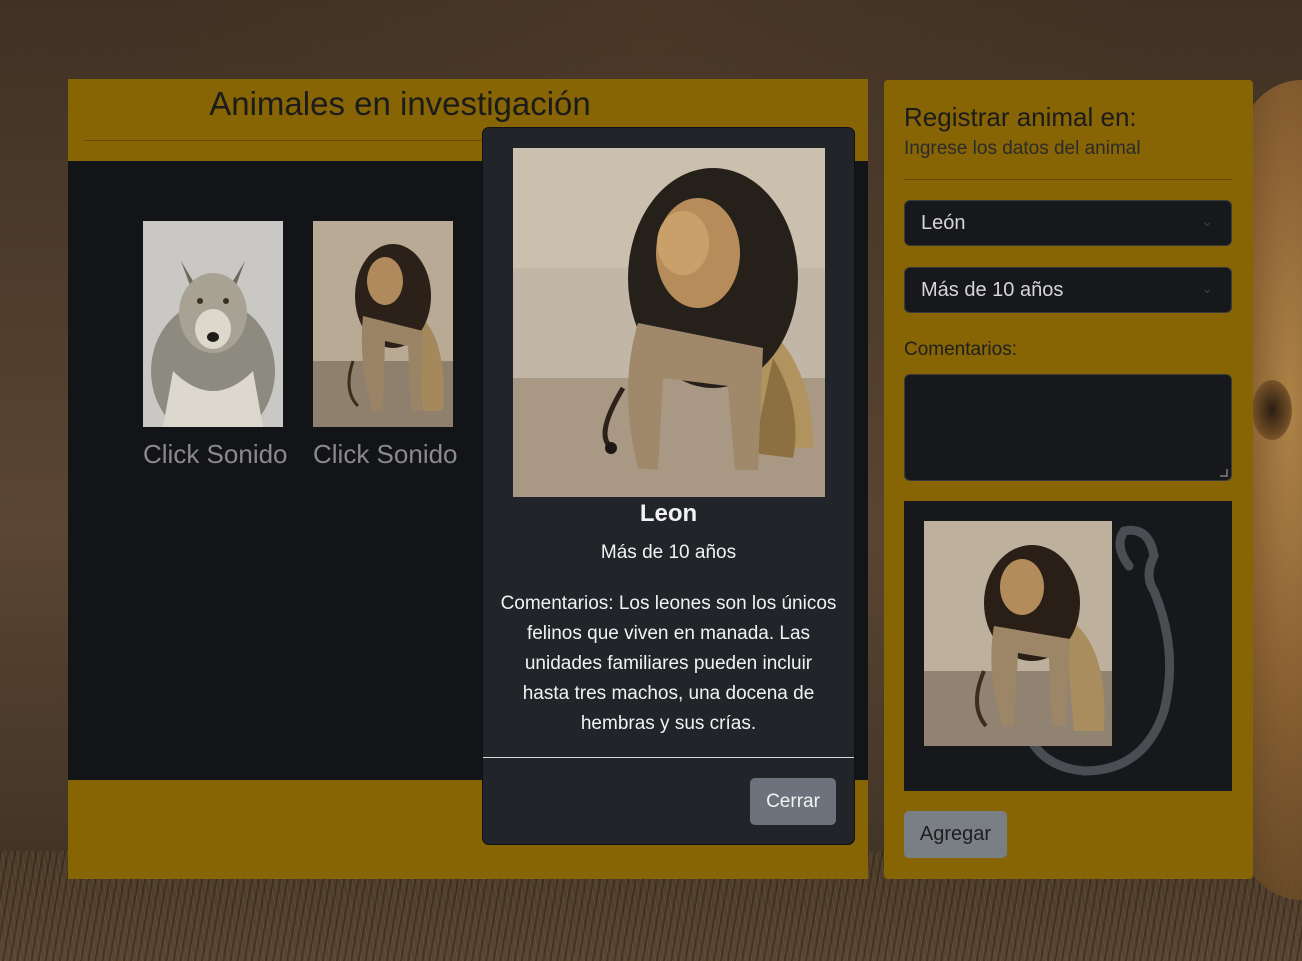 This screenshot has height=961, width=1302. I want to click on modal-footer-divider, so click(668, 757).